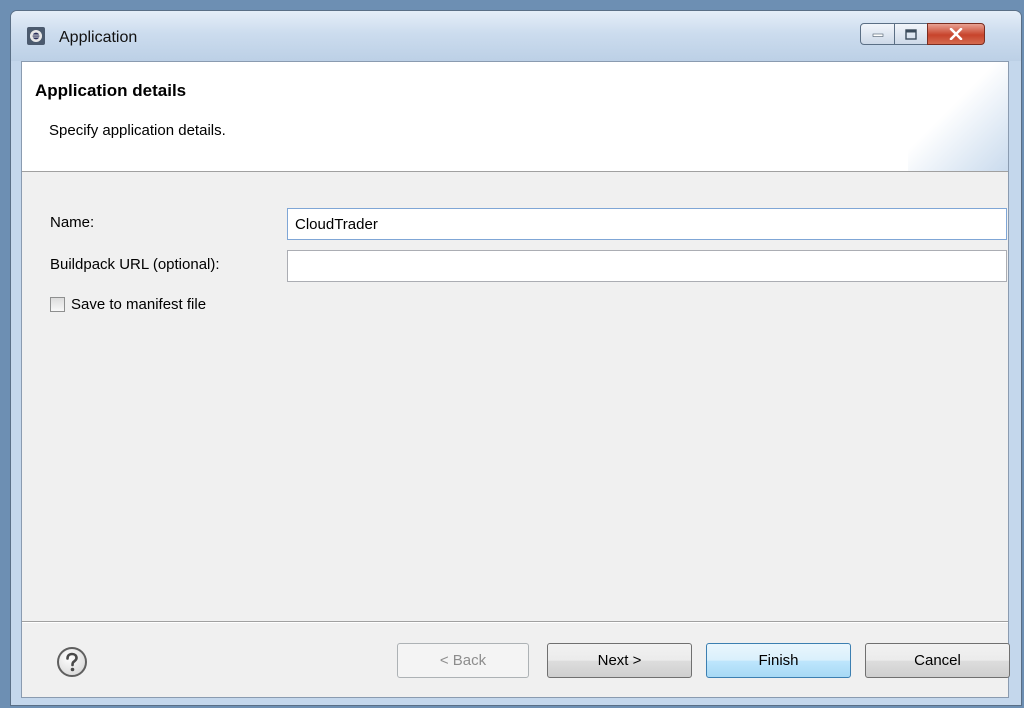 The width and height of the screenshot is (1024, 708). I want to click on window-title: Application, so click(98, 37).